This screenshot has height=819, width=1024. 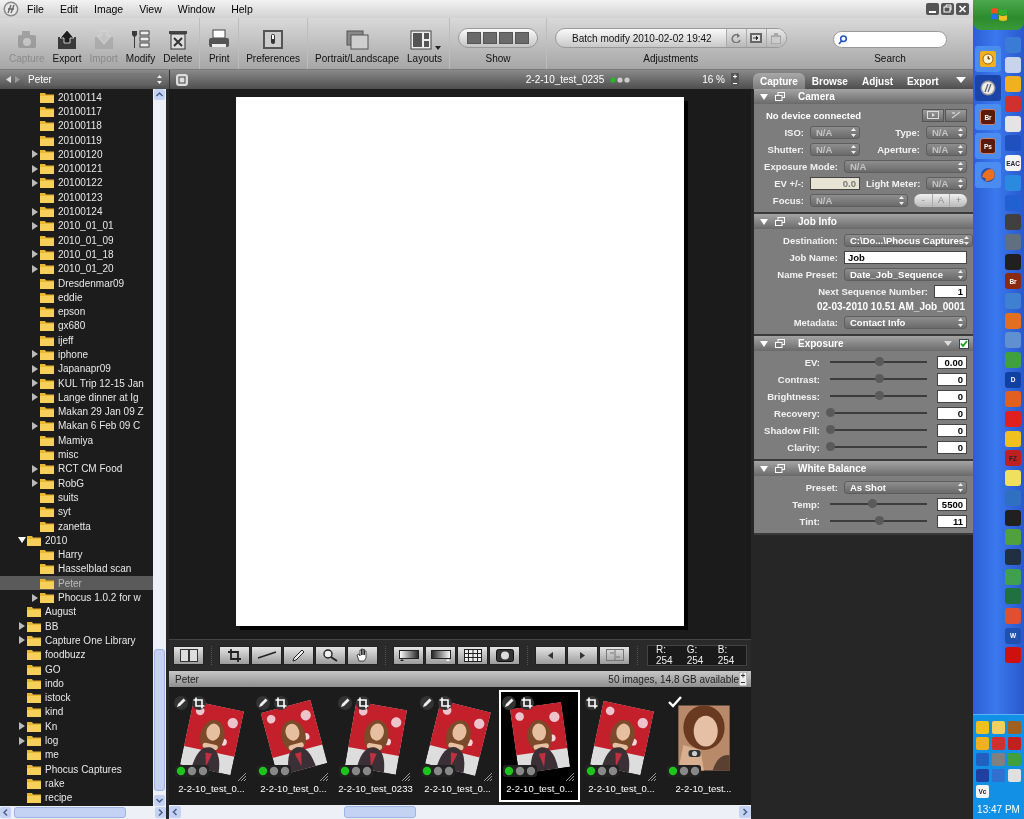 I want to click on menu-item: Edit, so click(x=68, y=9).